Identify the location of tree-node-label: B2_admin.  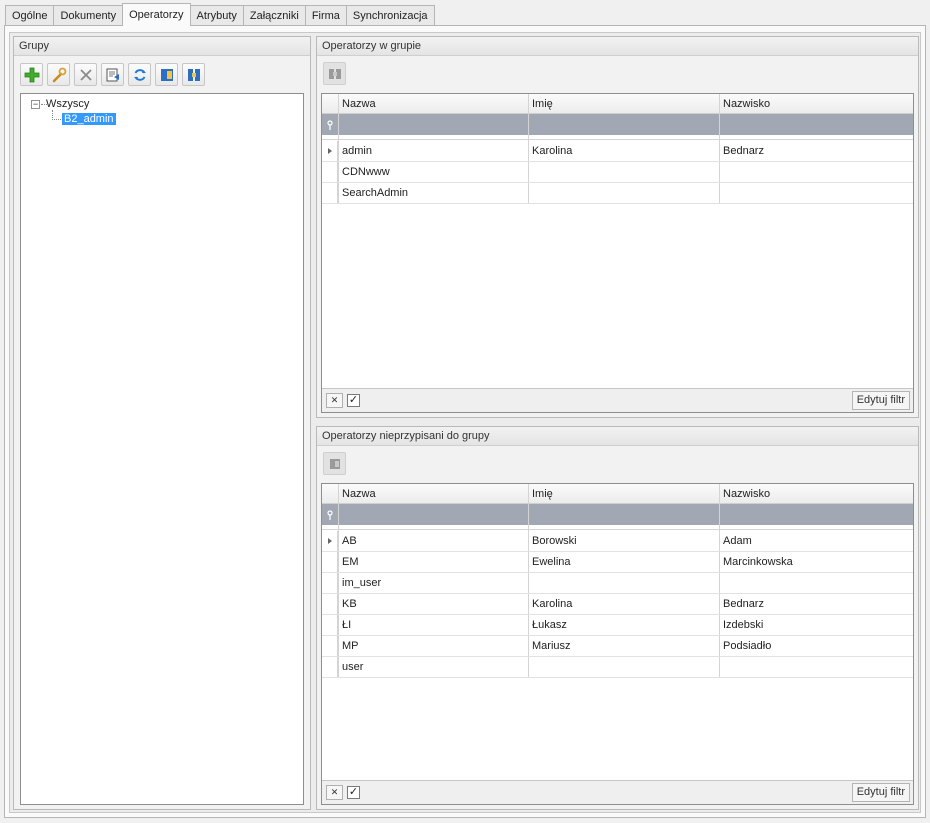
(89, 119).